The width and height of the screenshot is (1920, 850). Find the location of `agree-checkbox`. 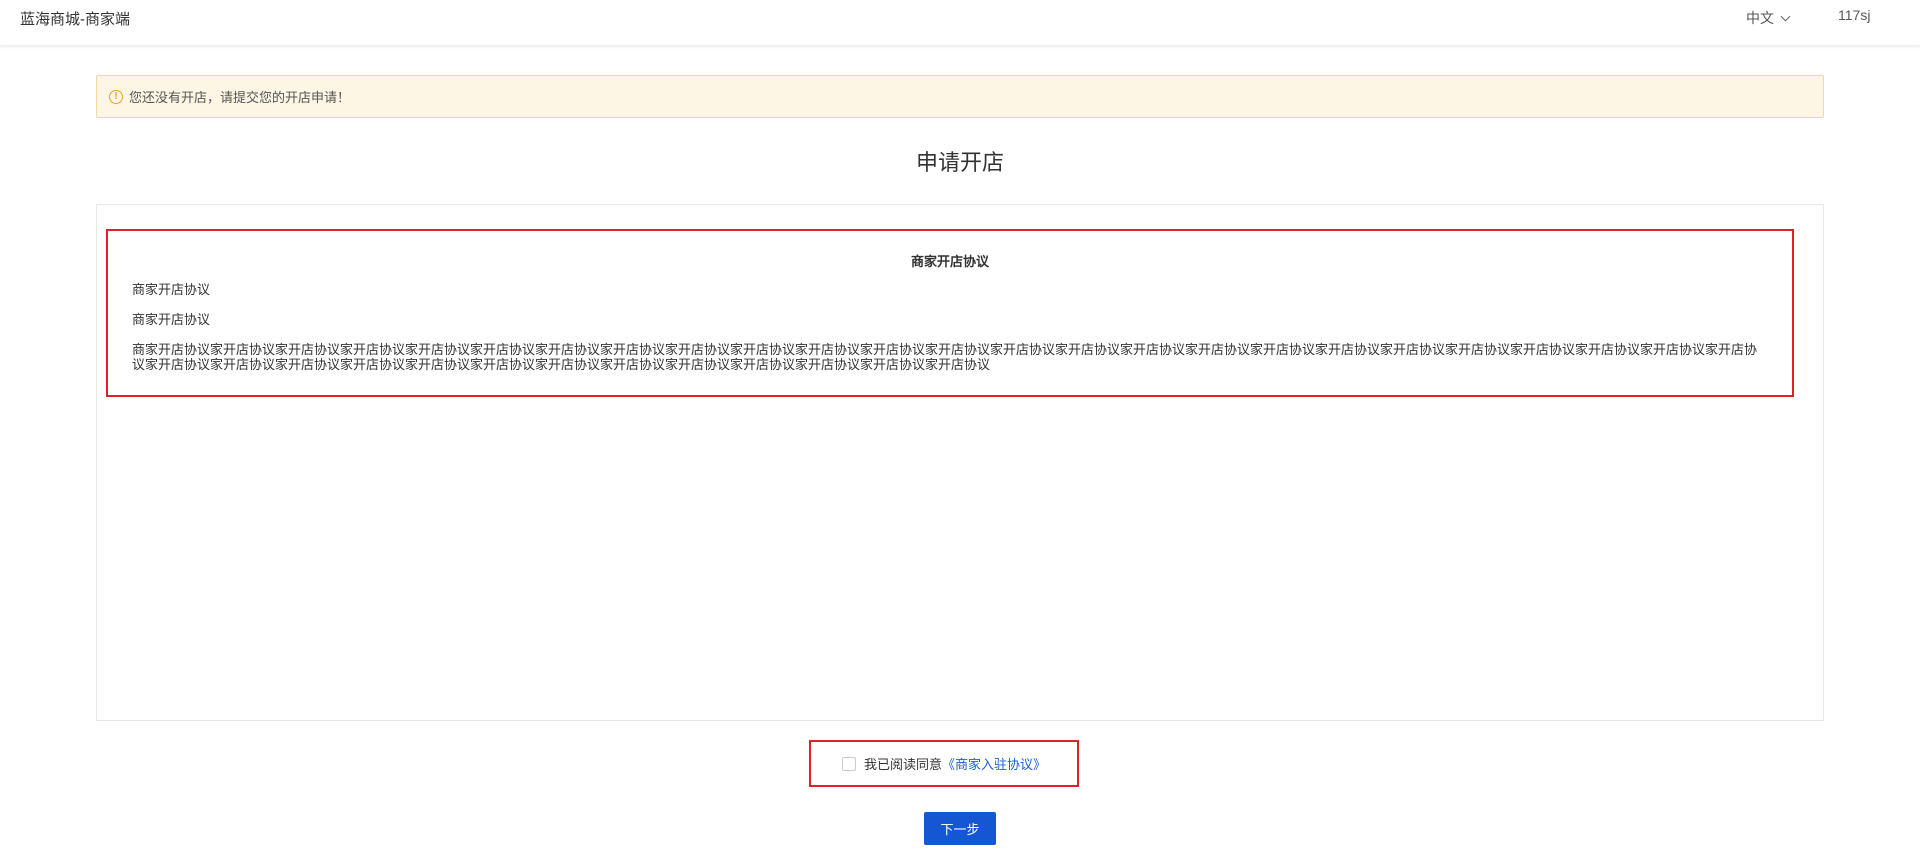

agree-checkbox is located at coordinates (848, 763).